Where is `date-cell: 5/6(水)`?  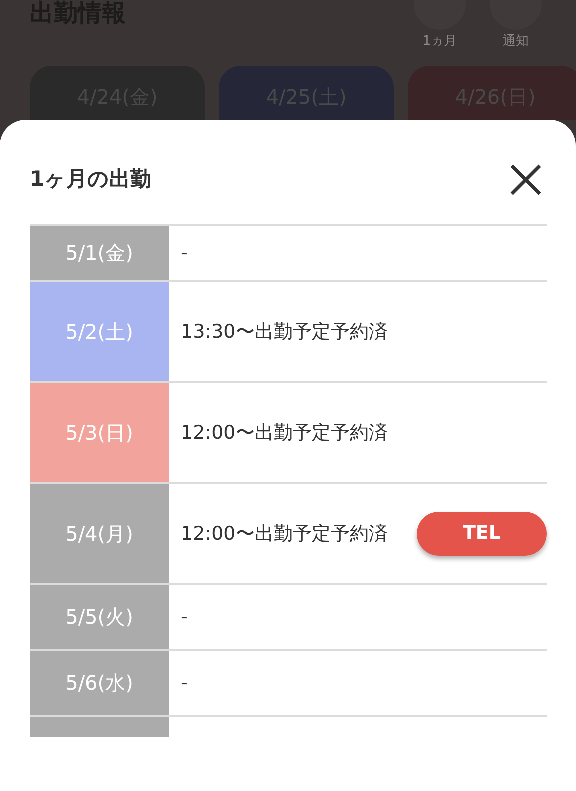
date-cell: 5/6(水) is located at coordinates (99, 683).